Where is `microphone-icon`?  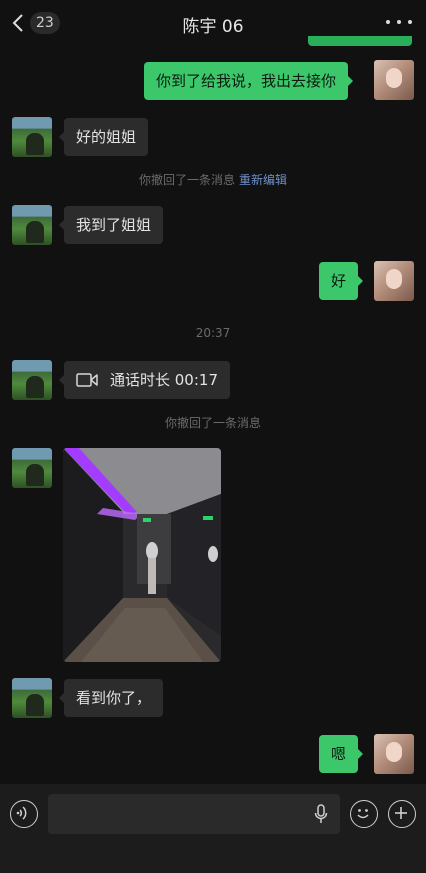 microphone-icon is located at coordinates (321, 814).